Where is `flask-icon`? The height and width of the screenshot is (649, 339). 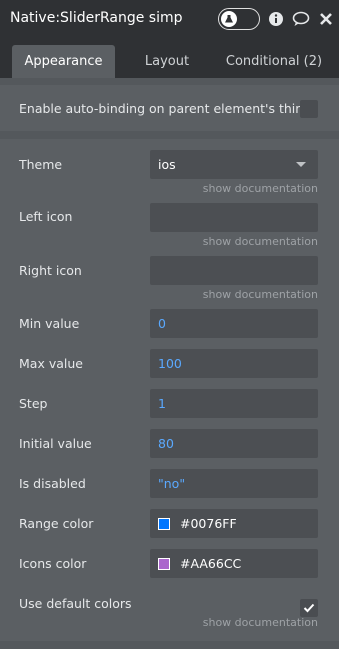
flask-icon is located at coordinates (229, 19).